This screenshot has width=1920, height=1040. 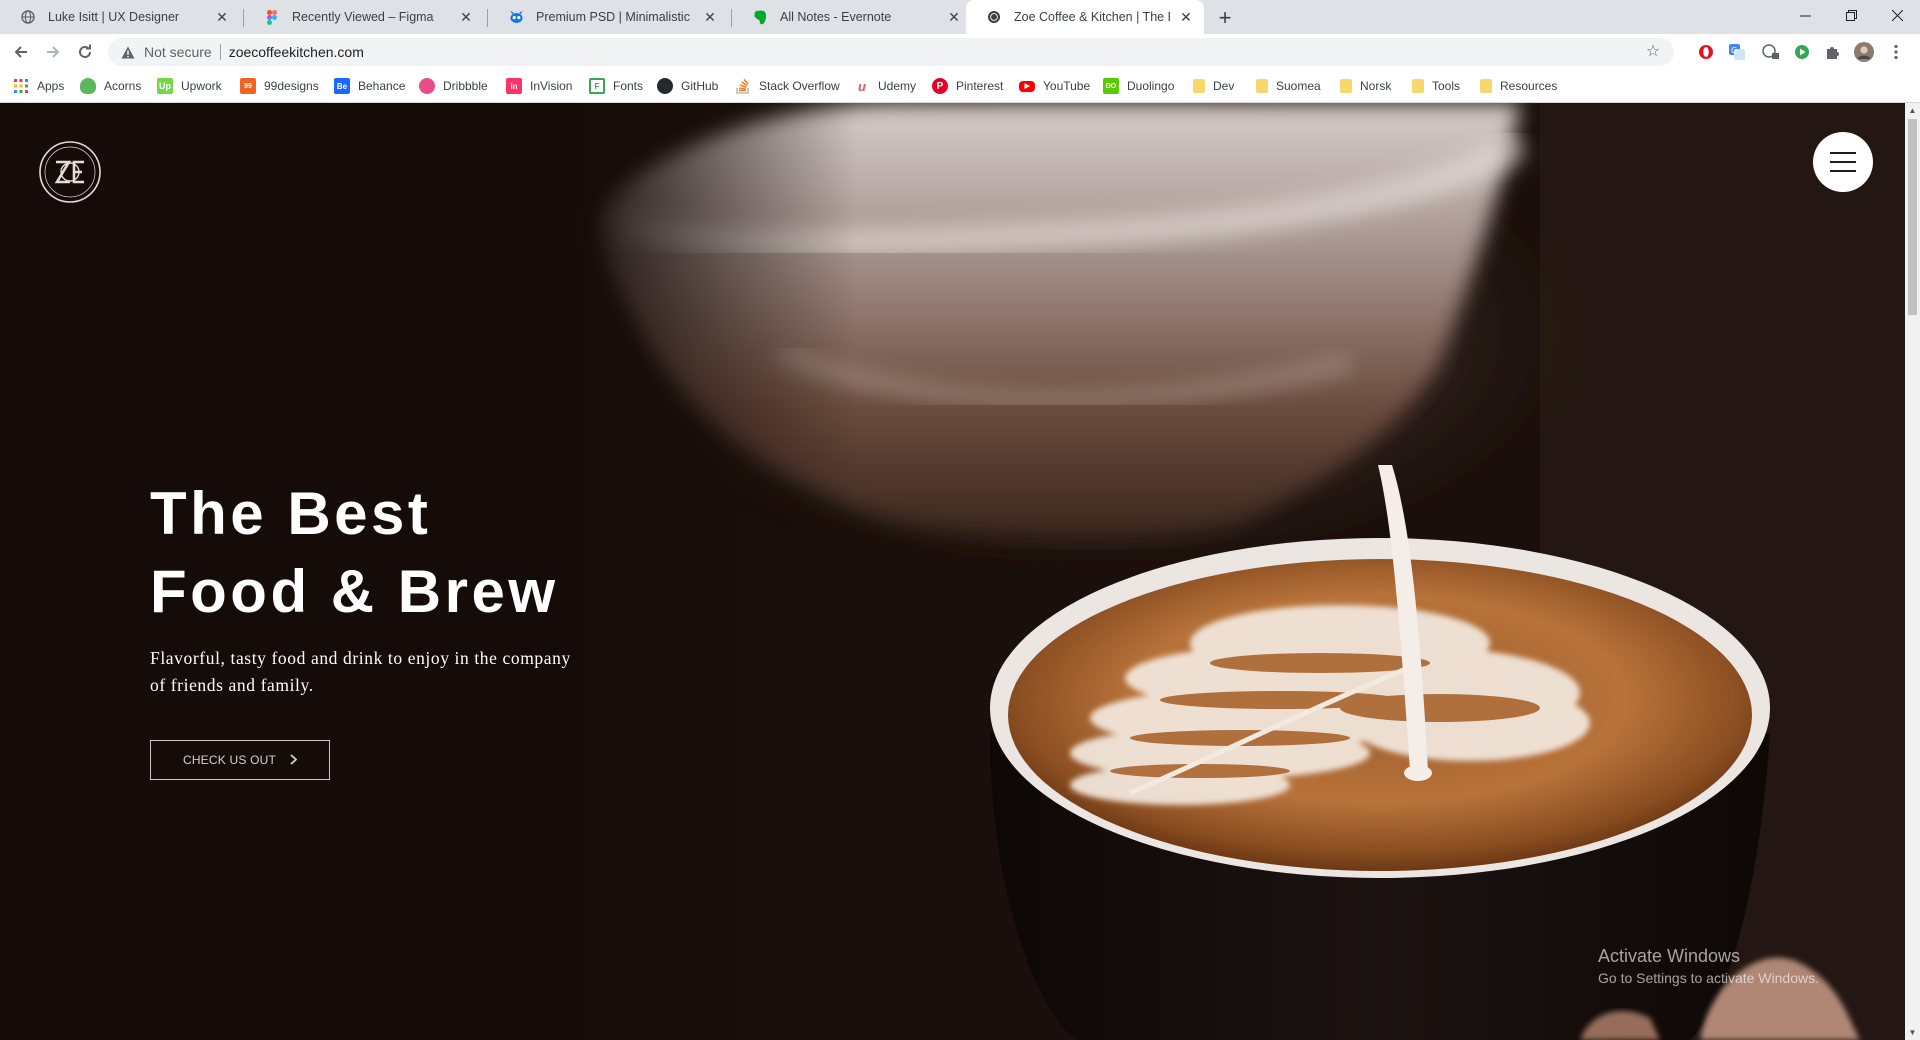 I want to click on tab-freepik: Premium PSD | Minimalistic scene ✕, so click(x=608, y=17).